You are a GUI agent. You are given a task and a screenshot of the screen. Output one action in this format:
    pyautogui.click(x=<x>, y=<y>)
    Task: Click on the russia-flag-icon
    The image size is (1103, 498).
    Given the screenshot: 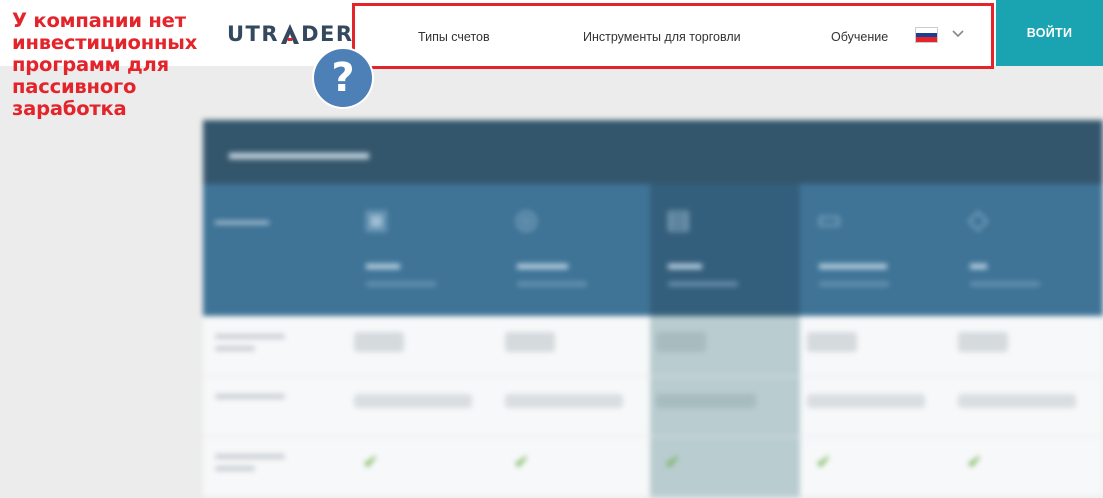 What is the action you would take?
    pyautogui.click(x=926, y=35)
    